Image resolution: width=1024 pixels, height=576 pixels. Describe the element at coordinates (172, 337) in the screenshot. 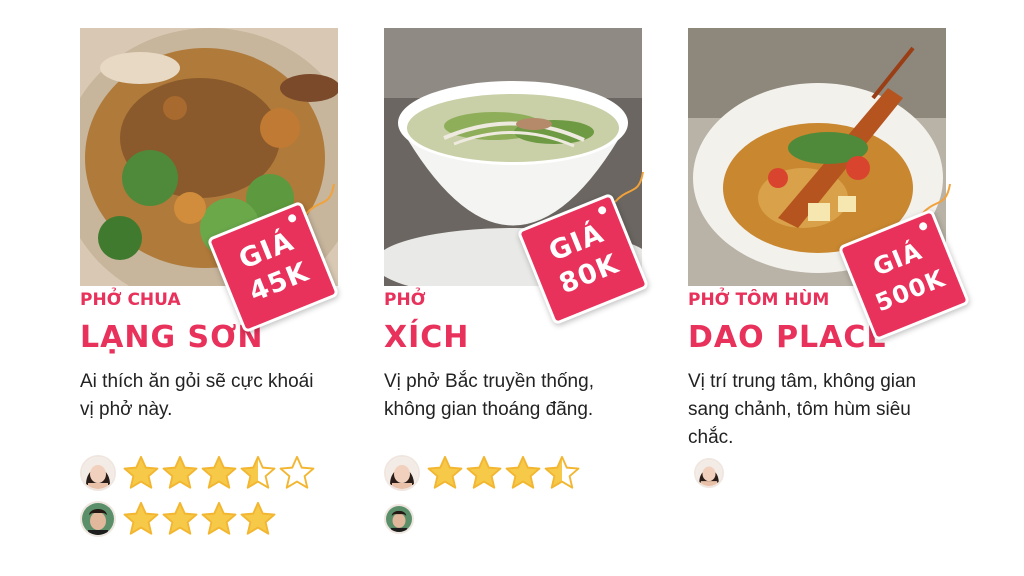

I see `dish-title: LẠNG SƠN` at that location.